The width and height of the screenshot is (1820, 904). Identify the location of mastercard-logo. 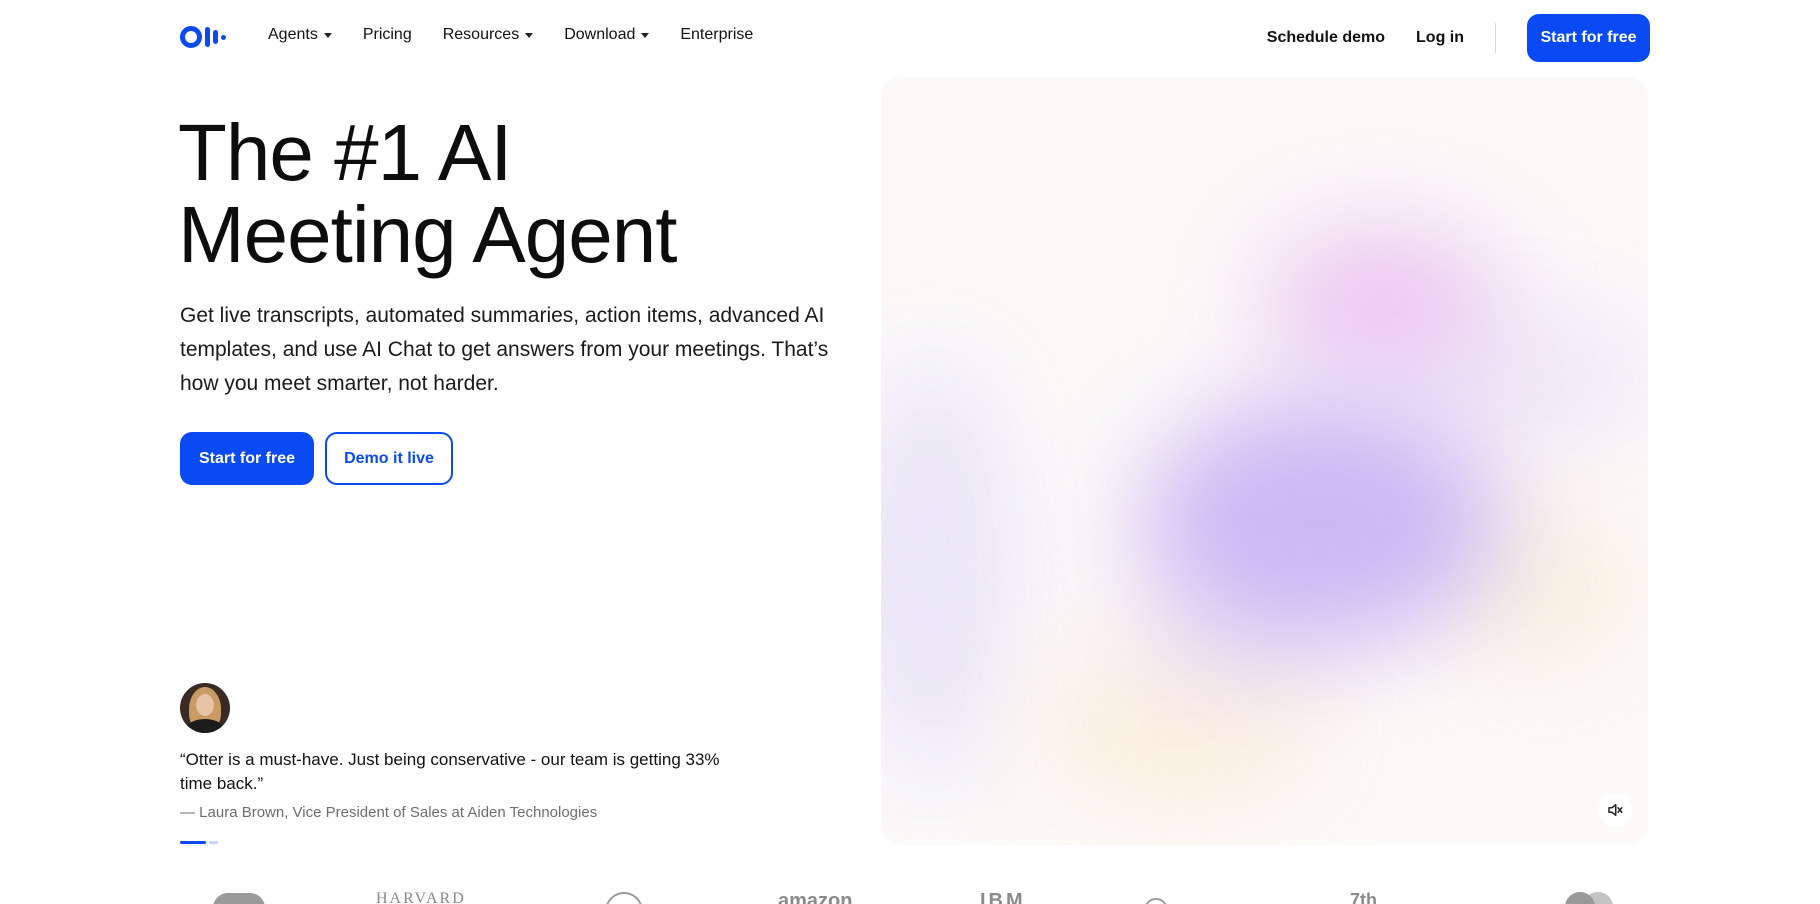
(1590, 898).